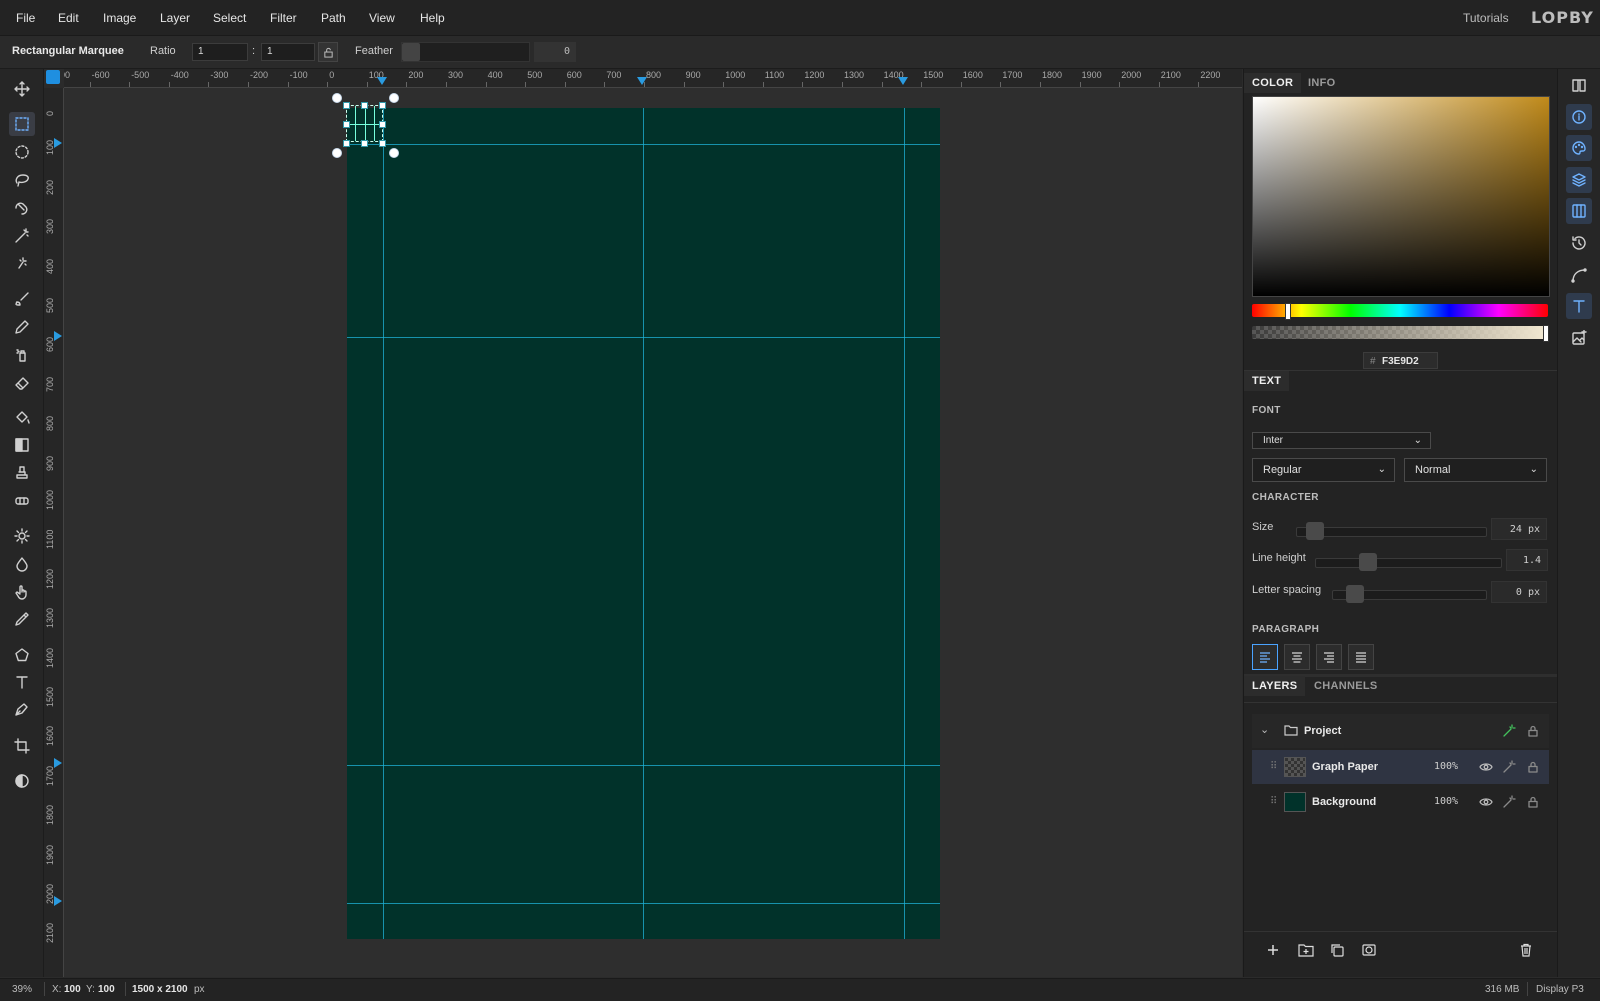 This screenshot has width=1600, height=1001. Describe the element at coordinates (555, 52) in the screenshot. I see `feather-value-input: 0` at that location.